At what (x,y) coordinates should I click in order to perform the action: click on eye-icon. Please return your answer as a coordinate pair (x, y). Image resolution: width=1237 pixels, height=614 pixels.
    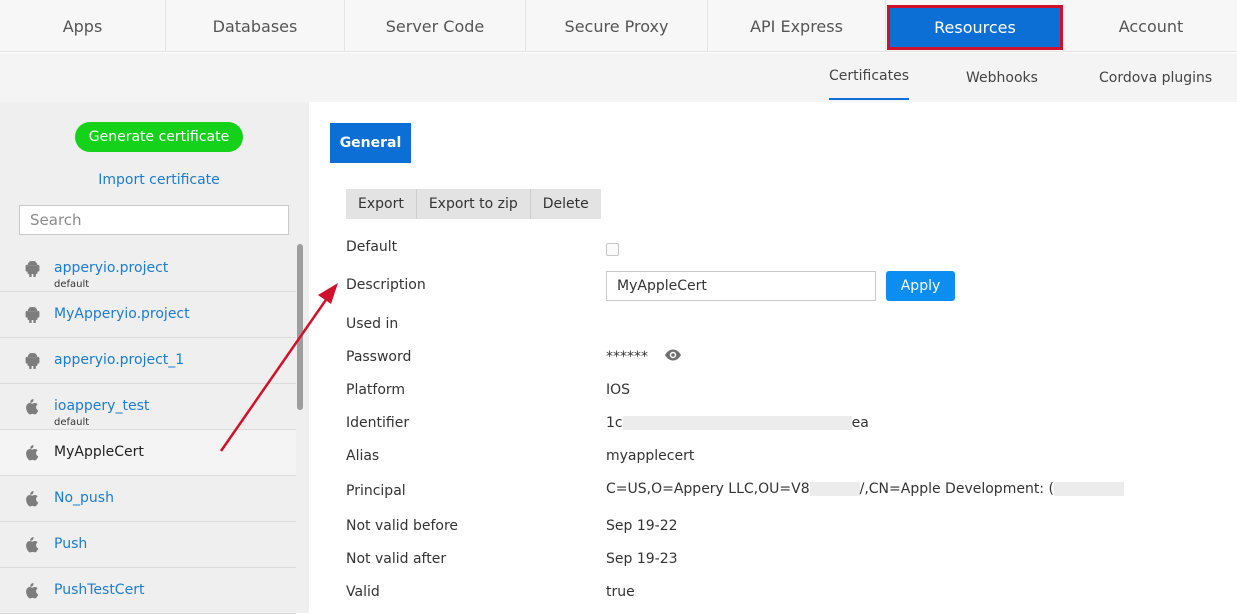
    Looking at the image, I should click on (673, 355).